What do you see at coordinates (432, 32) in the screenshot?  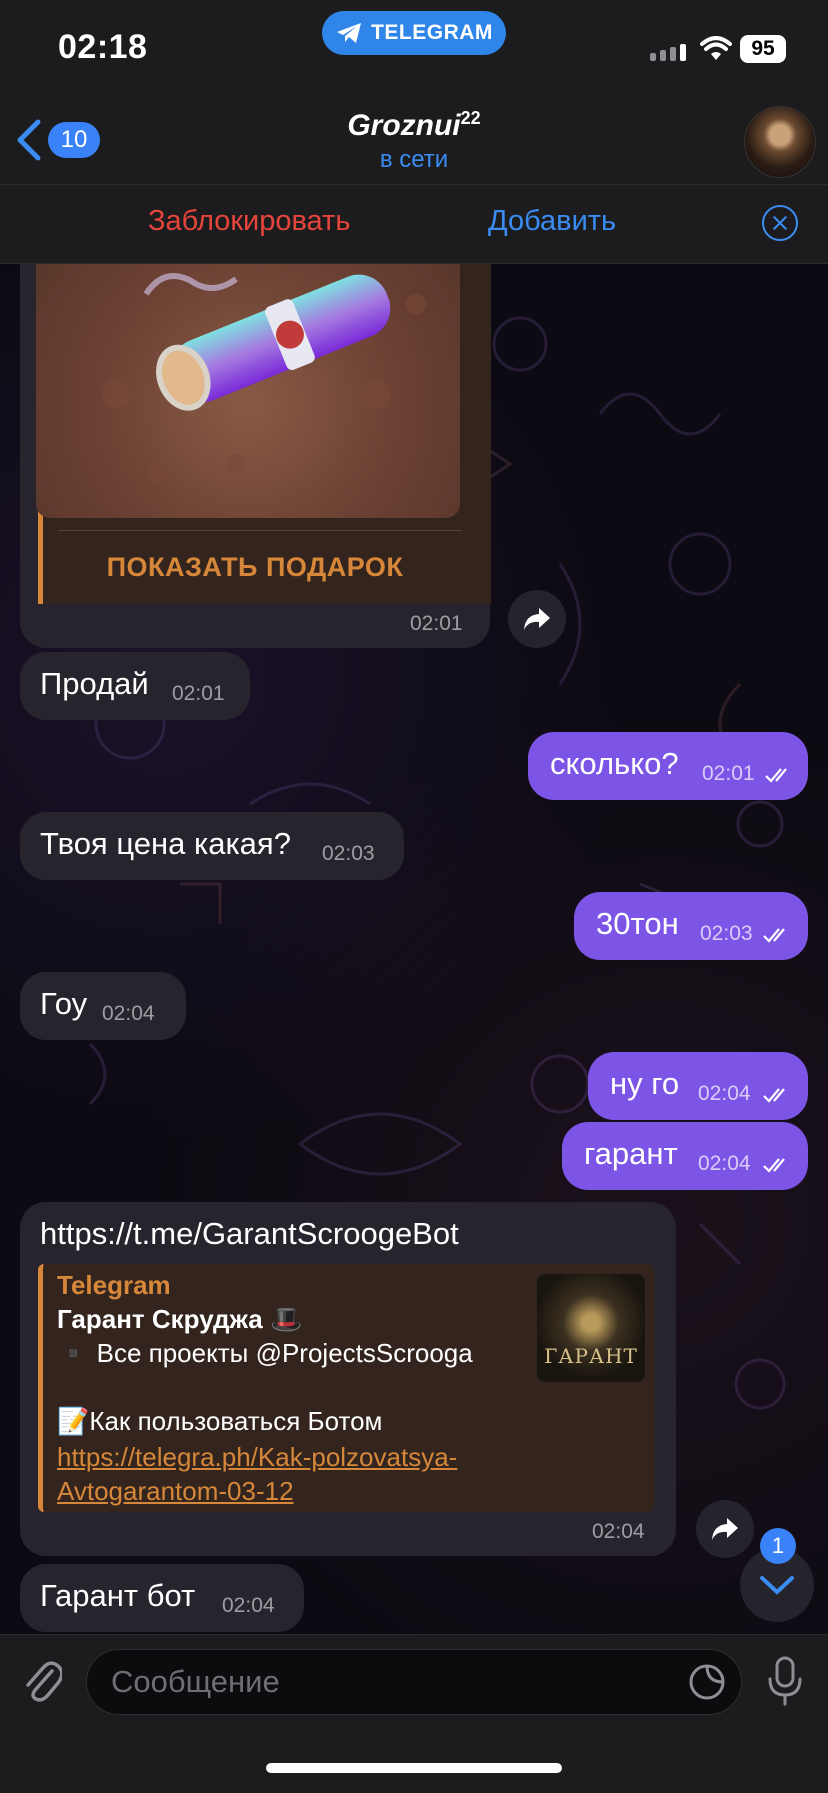 I see `telegram-pill-label: TELEGRAM` at bounding box center [432, 32].